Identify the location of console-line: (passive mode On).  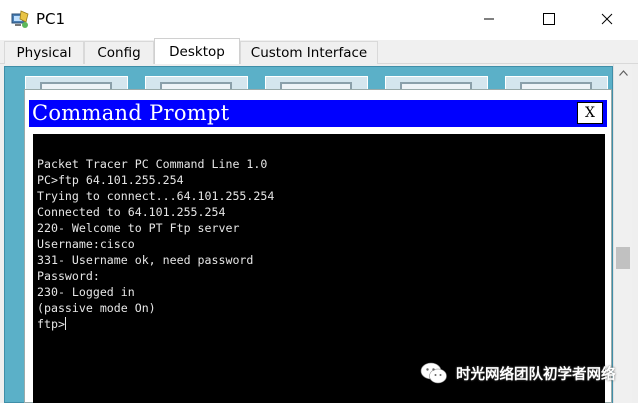
(96, 308).